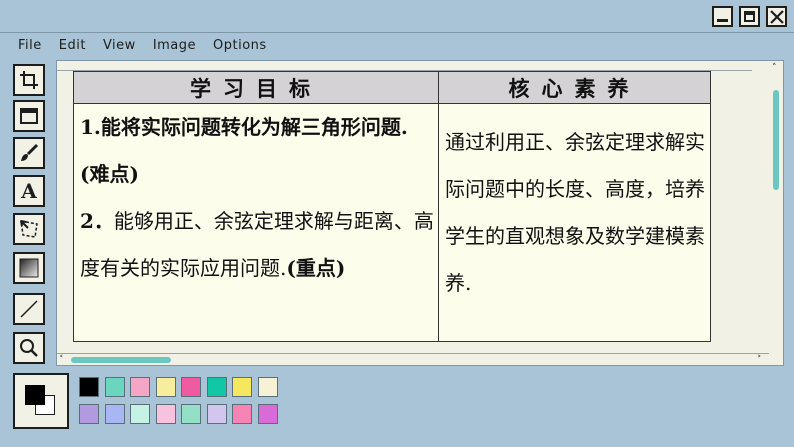  Describe the element at coordinates (61, 360) in the screenshot. I see `scroll-left-icon: ˂` at that location.